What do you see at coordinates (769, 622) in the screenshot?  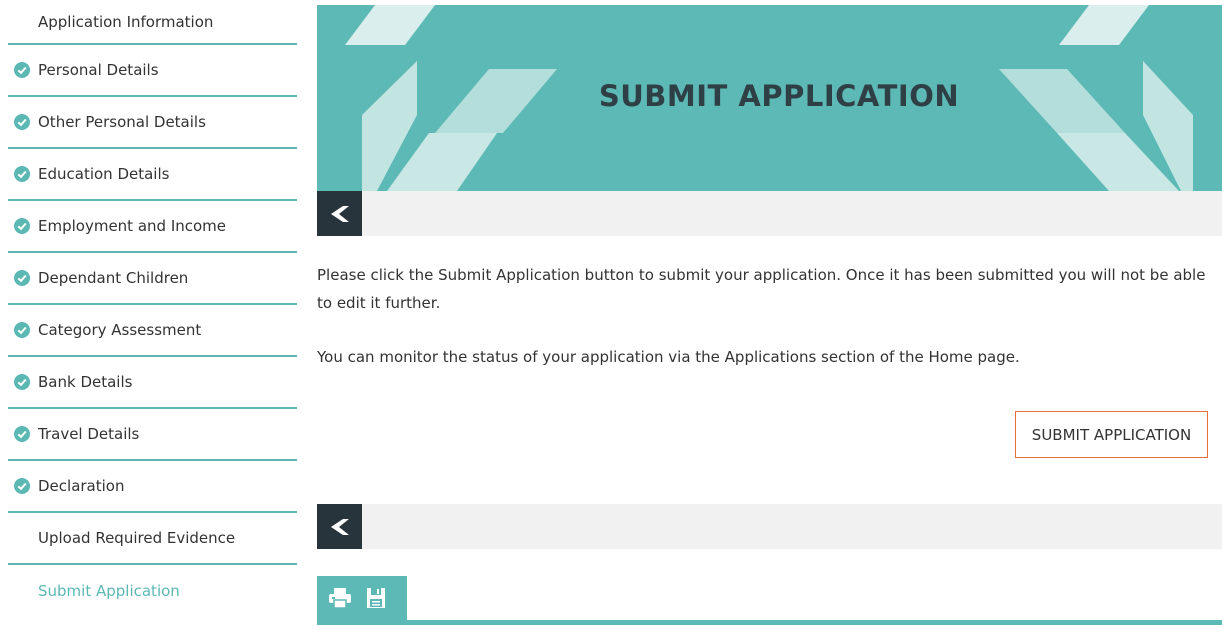 I see `tools-underline` at bounding box center [769, 622].